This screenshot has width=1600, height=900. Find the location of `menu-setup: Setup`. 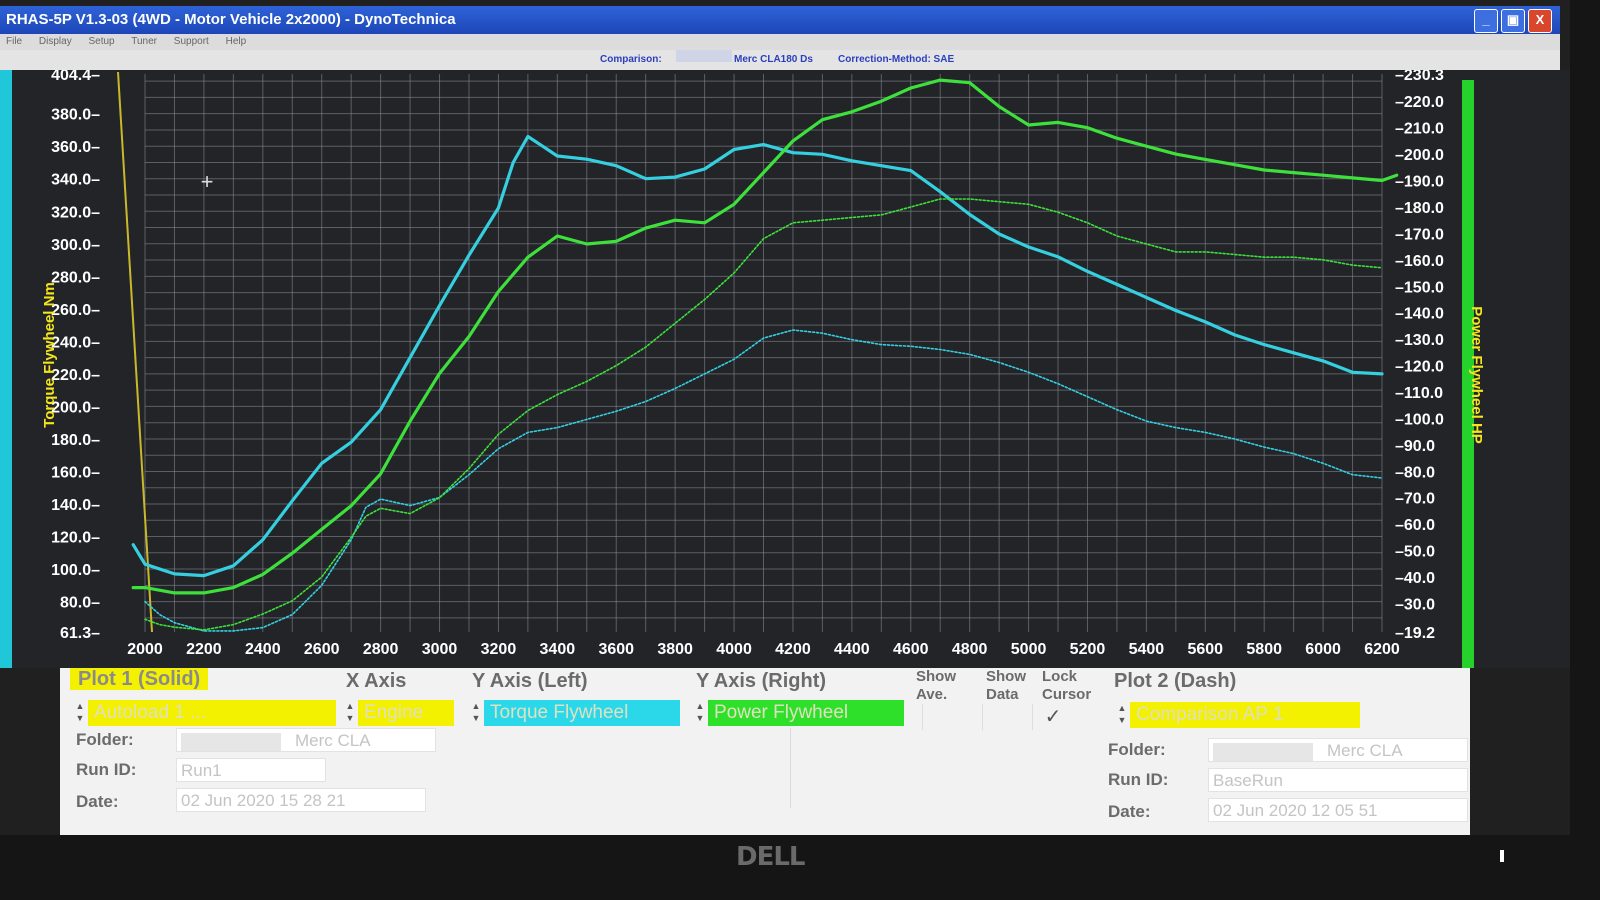

menu-setup: Setup is located at coordinates (101, 41).